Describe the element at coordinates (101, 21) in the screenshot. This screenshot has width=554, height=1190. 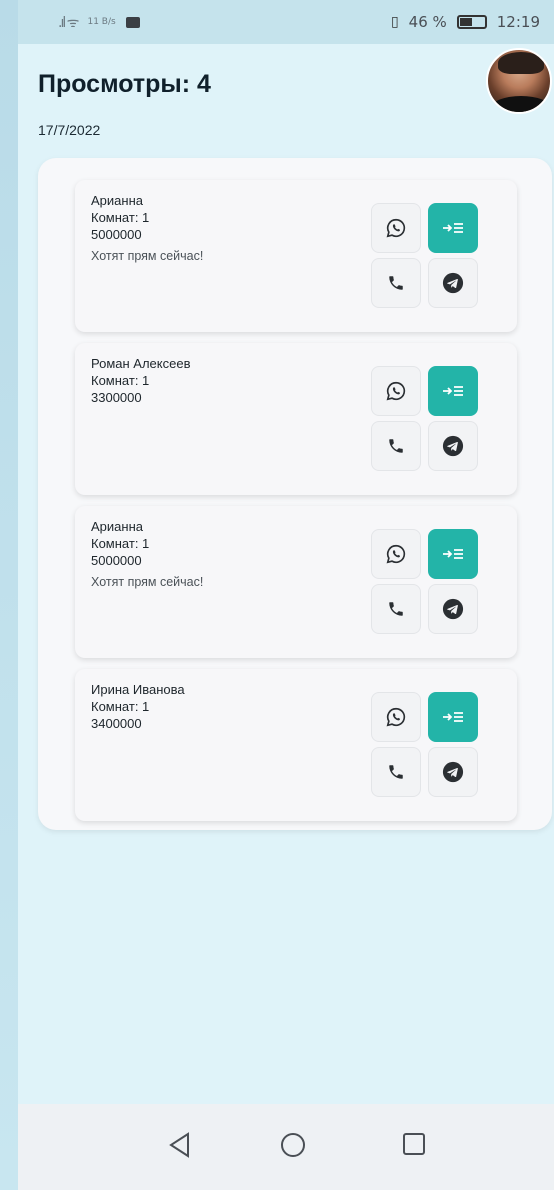
I see `network-speed: 11 B/s` at that location.